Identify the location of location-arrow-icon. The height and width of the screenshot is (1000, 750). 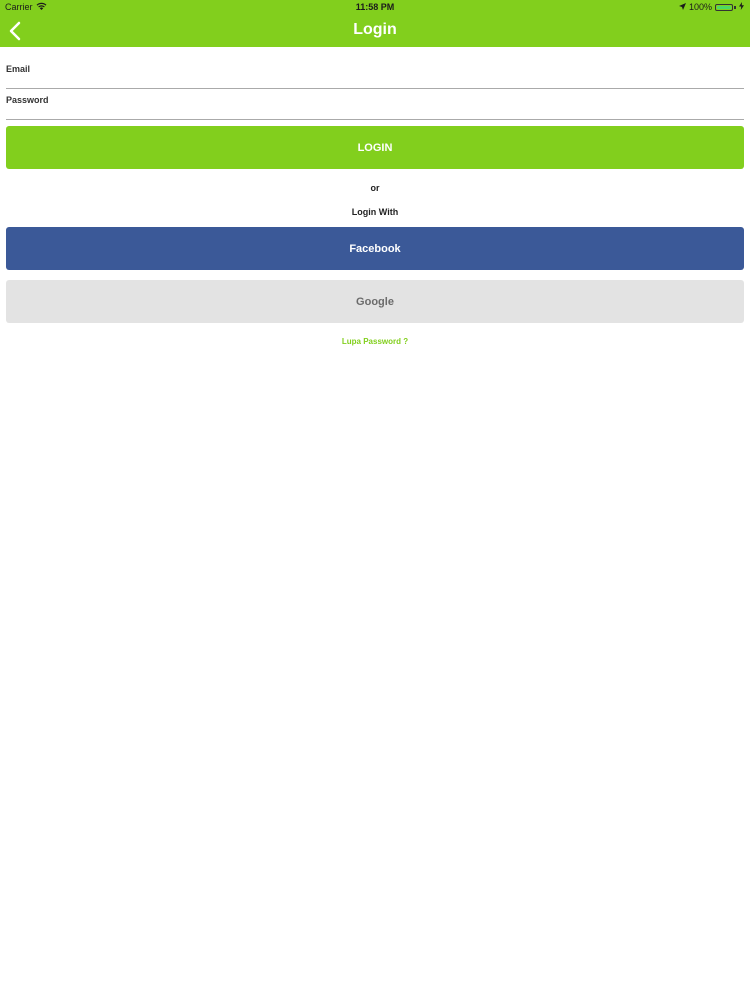
(682, 7).